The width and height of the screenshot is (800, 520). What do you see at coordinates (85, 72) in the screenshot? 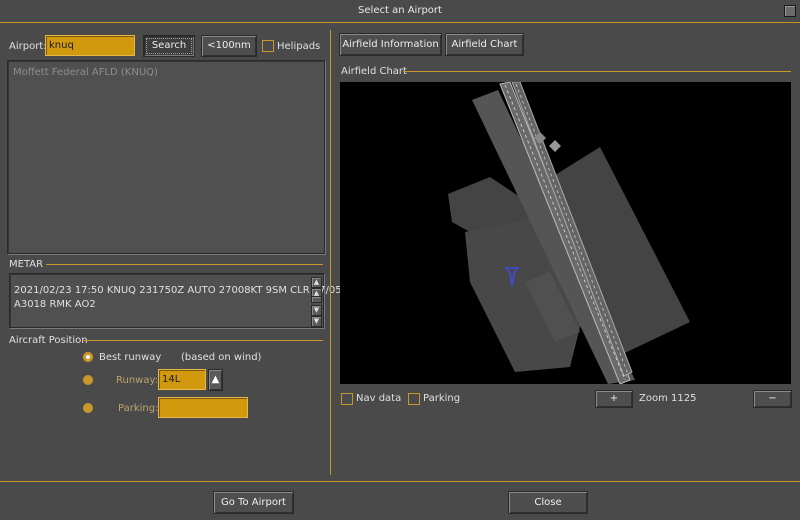
I see `result-item-knug: Moffett Federal AFLD (KNUQ)` at bounding box center [85, 72].